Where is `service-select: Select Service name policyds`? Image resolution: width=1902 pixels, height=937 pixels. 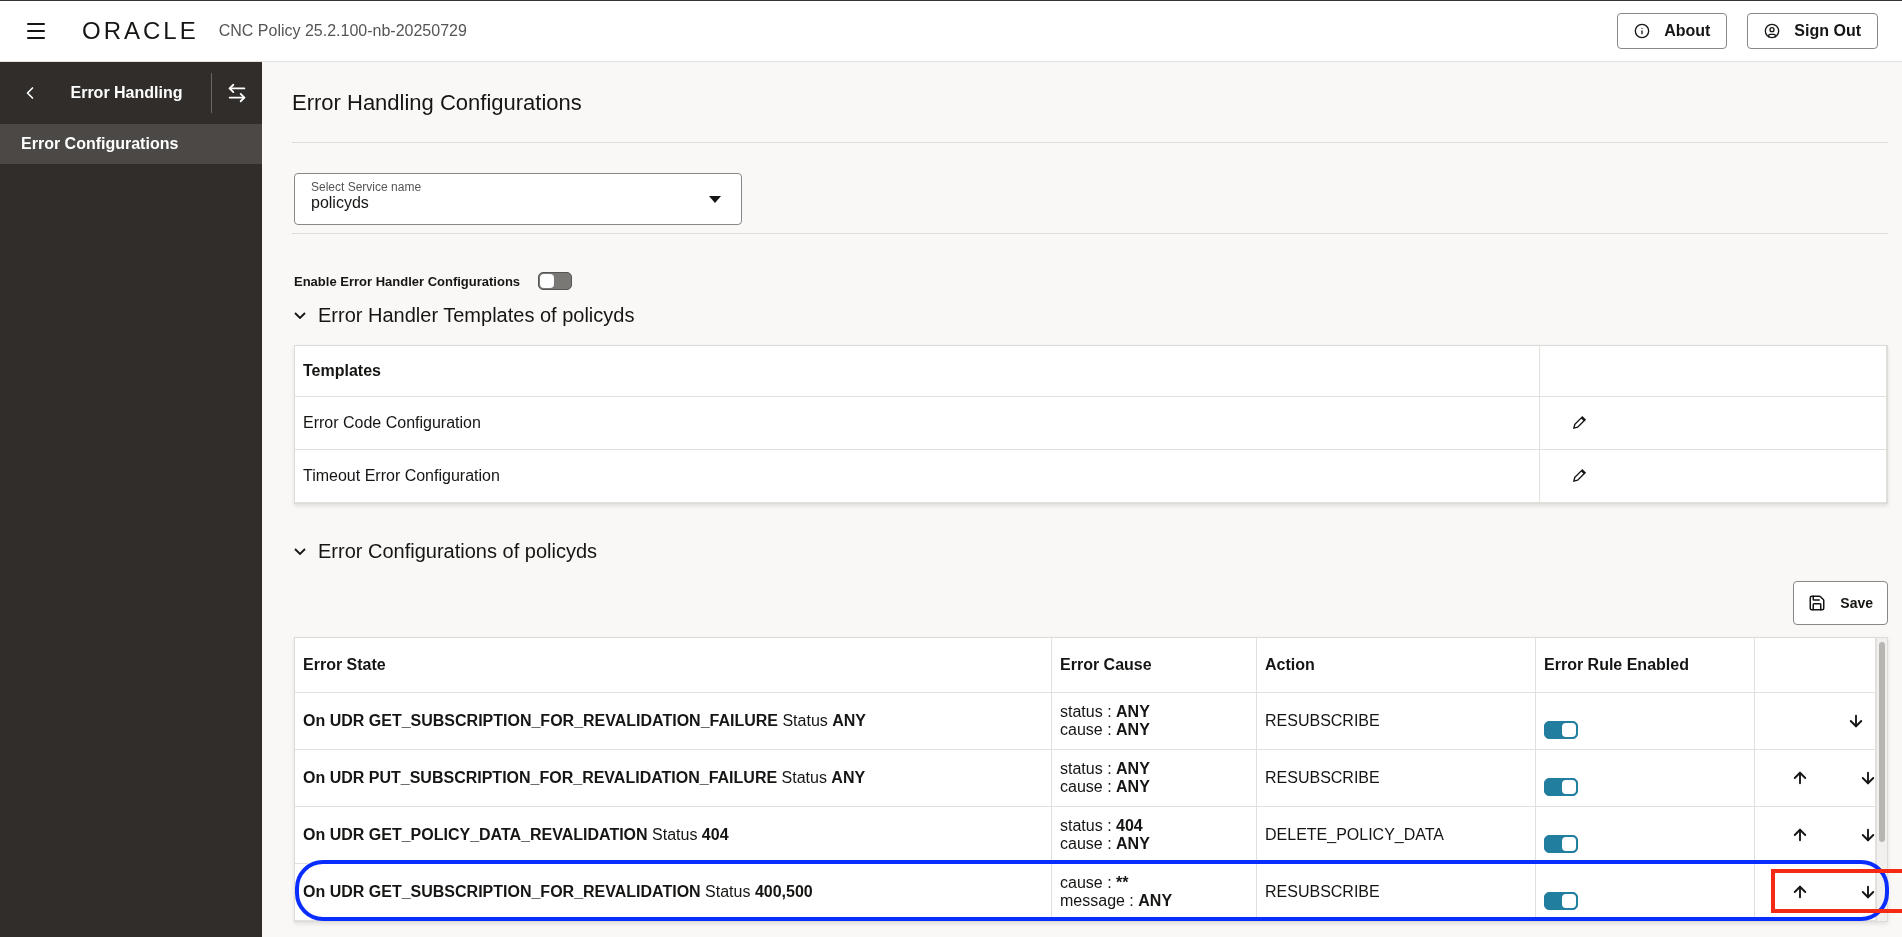 service-select: Select Service name policyds is located at coordinates (518, 199).